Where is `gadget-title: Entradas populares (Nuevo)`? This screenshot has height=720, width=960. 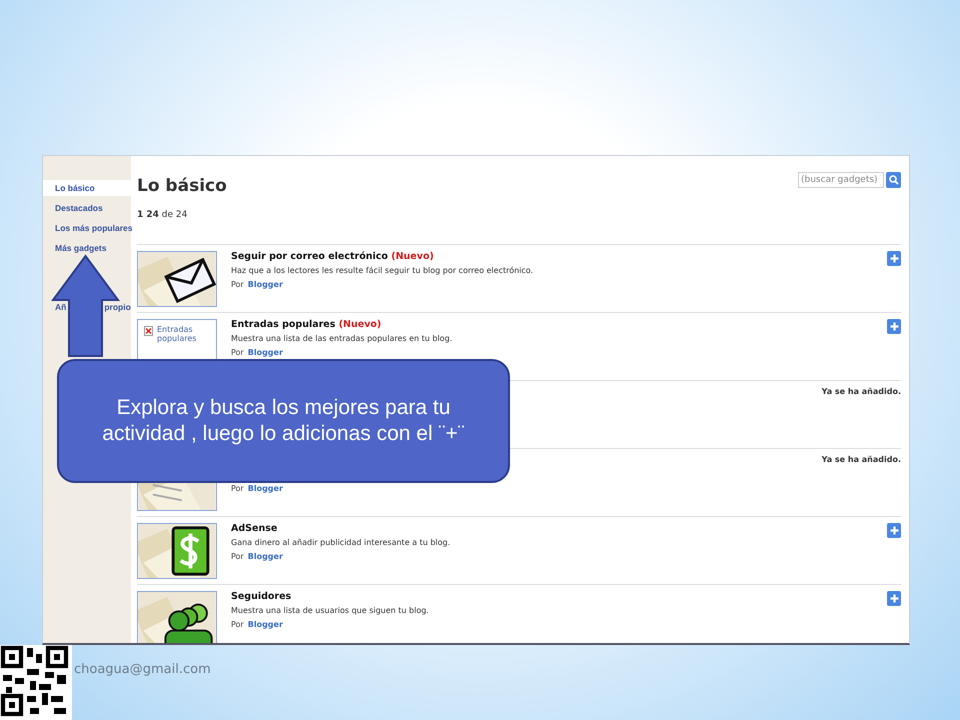
gadget-title: Entradas populares (Nuevo) is located at coordinates (306, 325).